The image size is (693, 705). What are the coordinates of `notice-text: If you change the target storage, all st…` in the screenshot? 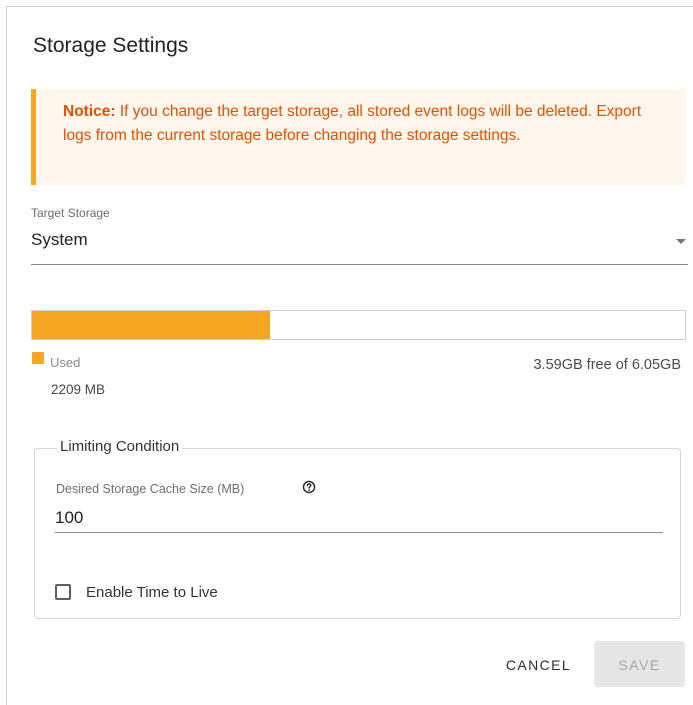 It's located at (352, 123).